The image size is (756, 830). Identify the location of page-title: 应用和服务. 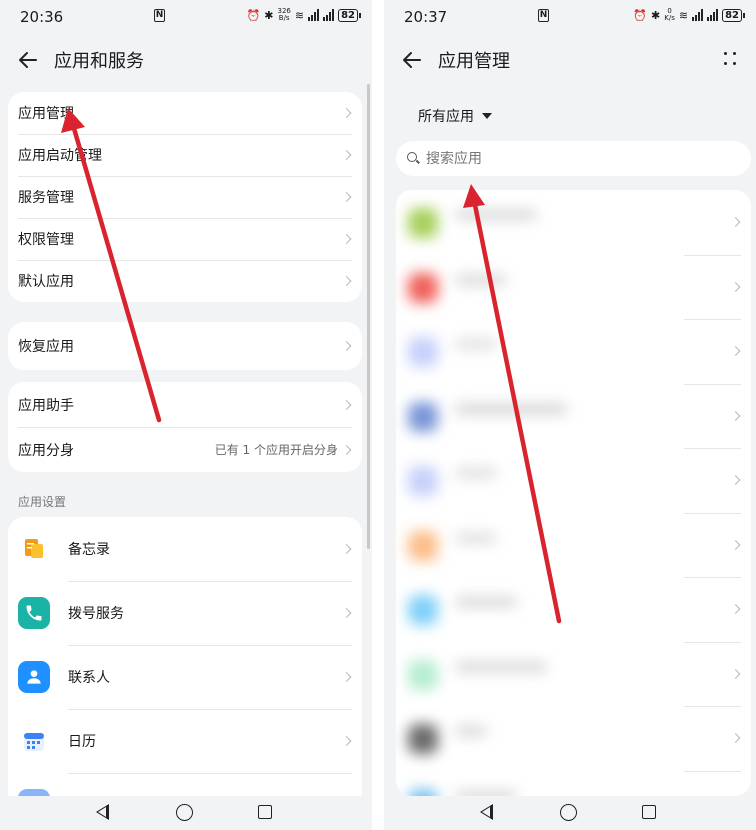
(99, 61).